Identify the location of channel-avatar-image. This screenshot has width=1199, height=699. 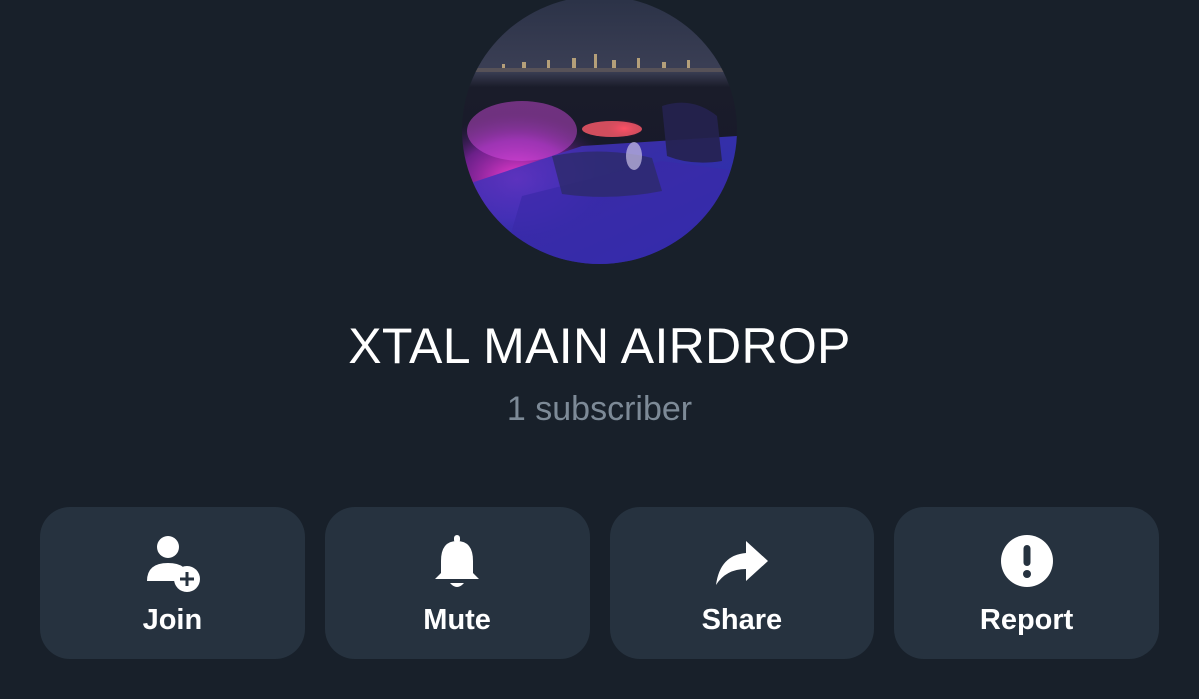
(599, 132).